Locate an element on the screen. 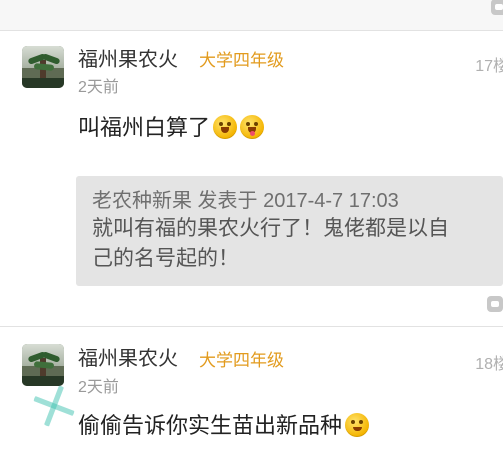 The height and width of the screenshot is (451, 503). post-content-text: 偷偷告诉你实生苗出新品种 is located at coordinates (210, 425).